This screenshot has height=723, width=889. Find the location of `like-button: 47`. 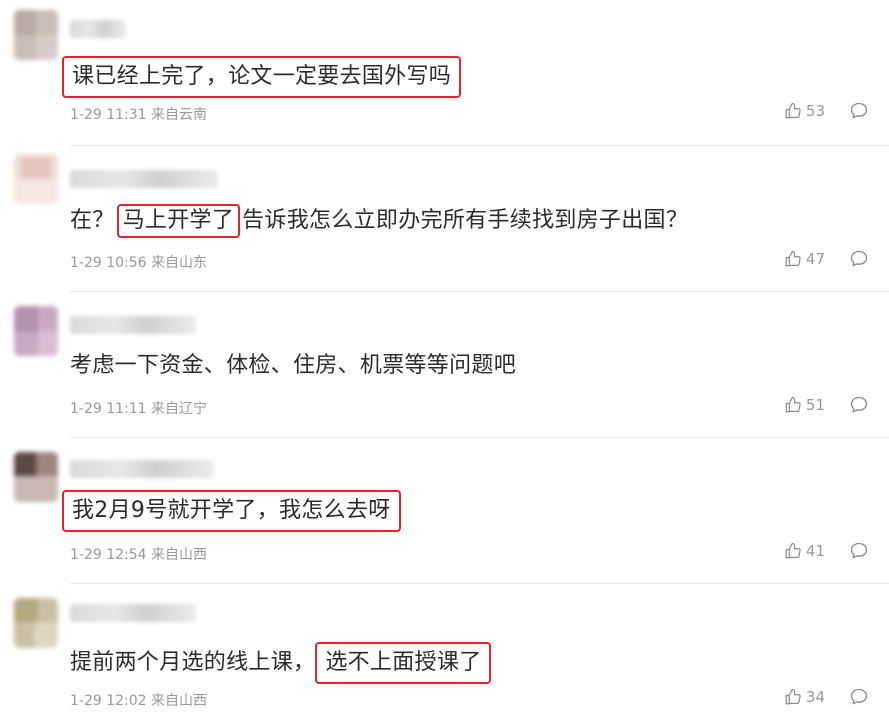

like-button: 47 is located at coordinates (804, 259).